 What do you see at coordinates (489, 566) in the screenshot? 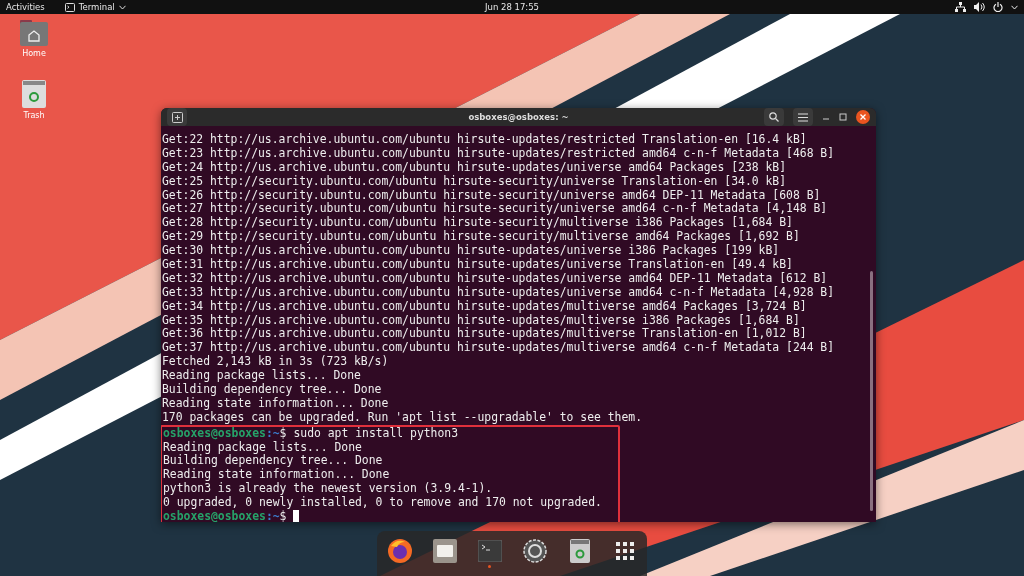
I see `running-indicator` at bounding box center [489, 566].